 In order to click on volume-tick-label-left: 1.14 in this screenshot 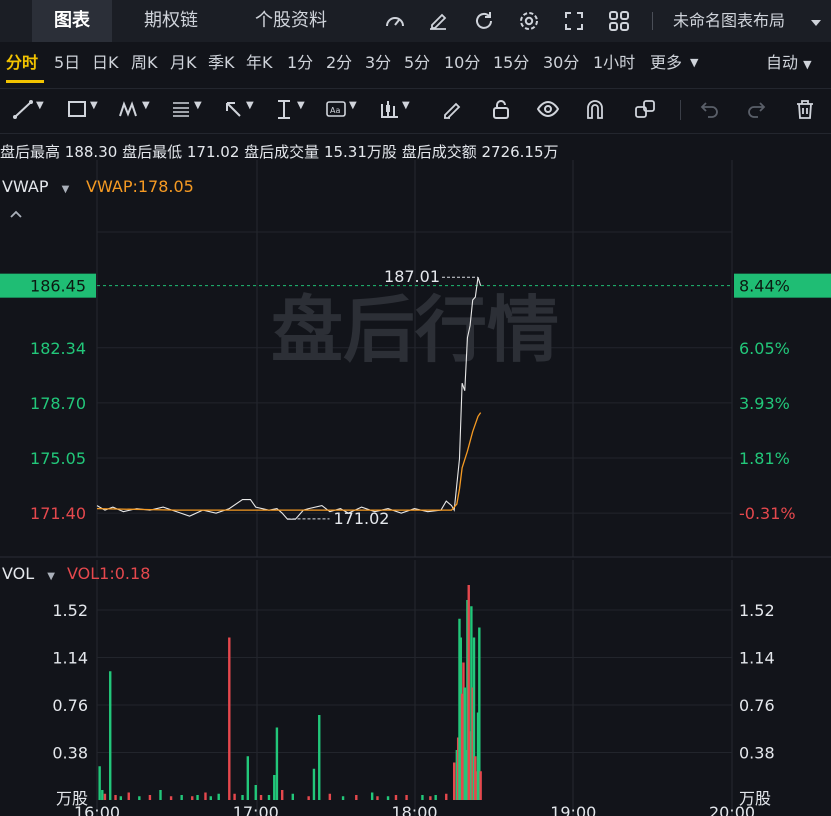, I will do `click(70, 658)`.